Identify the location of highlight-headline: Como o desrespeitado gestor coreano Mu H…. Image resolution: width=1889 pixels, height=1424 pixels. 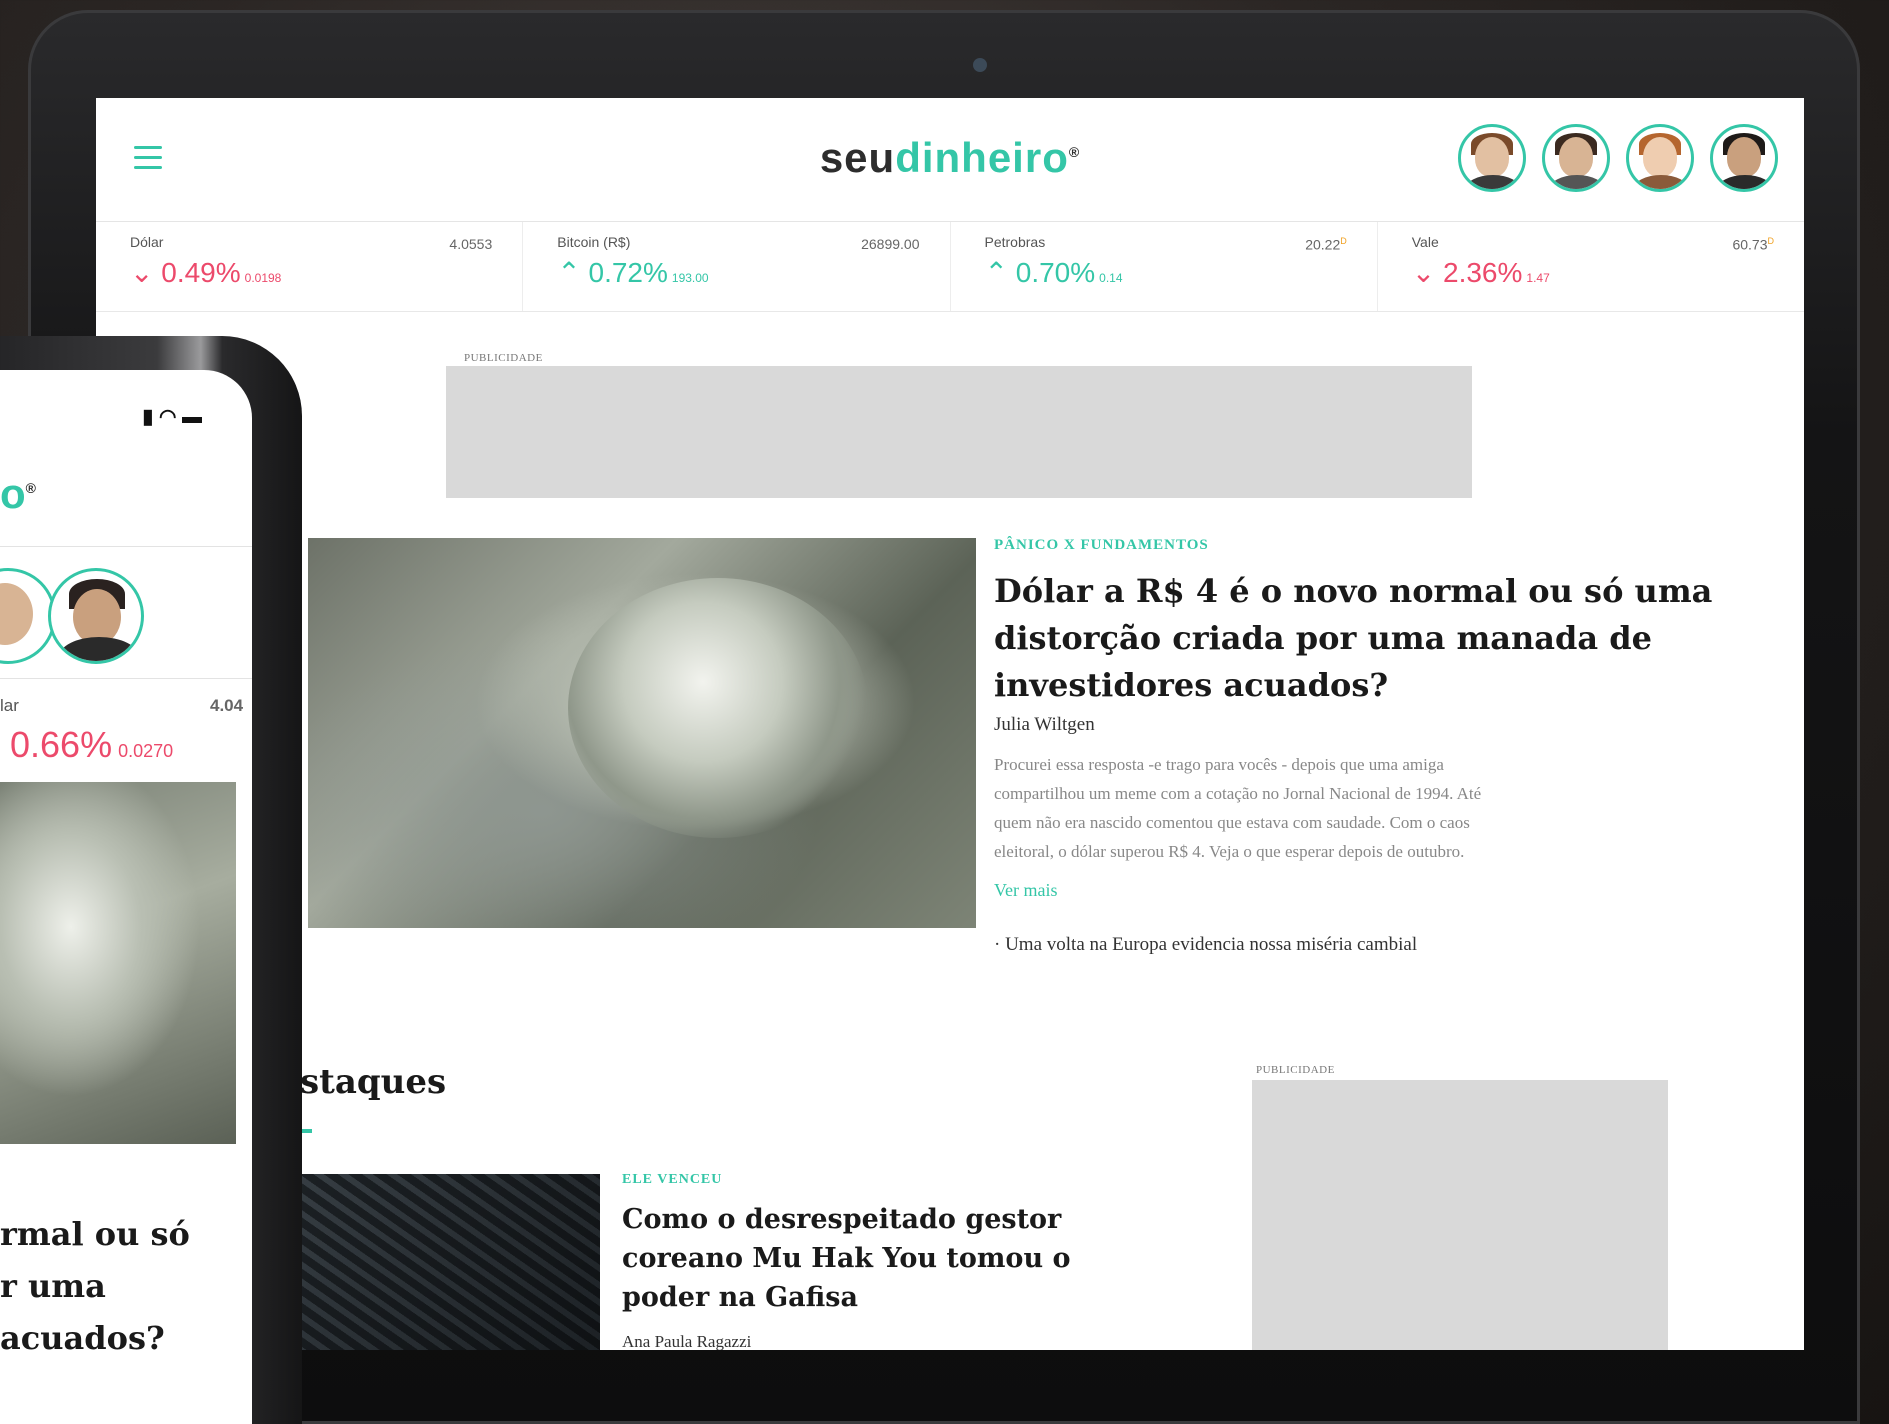
(846, 1258).